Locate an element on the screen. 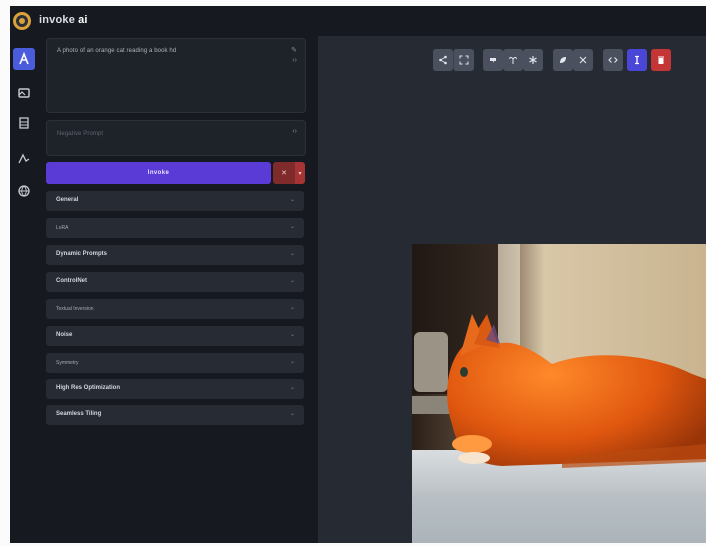 This screenshot has width=706, height=546. section-textual-inversion: Textual Inversion ⌄ is located at coordinates (175, 309).